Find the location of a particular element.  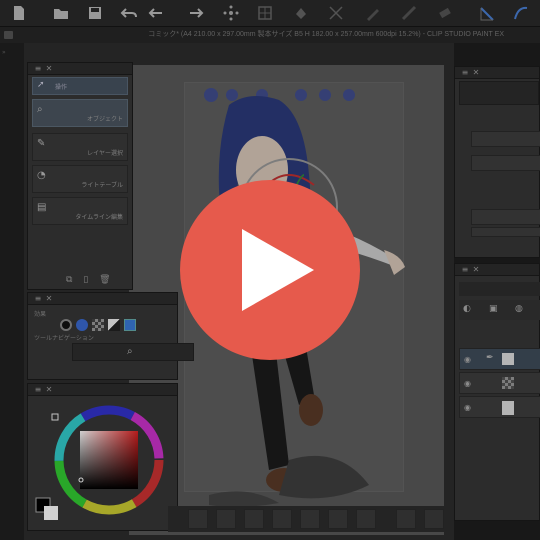

play-icon is located at coordinates (278, 270).